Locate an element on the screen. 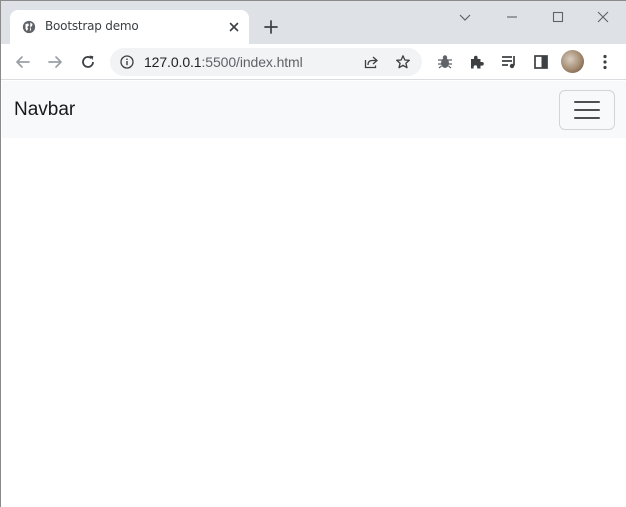  avatar is located at coordinates (572, 61).